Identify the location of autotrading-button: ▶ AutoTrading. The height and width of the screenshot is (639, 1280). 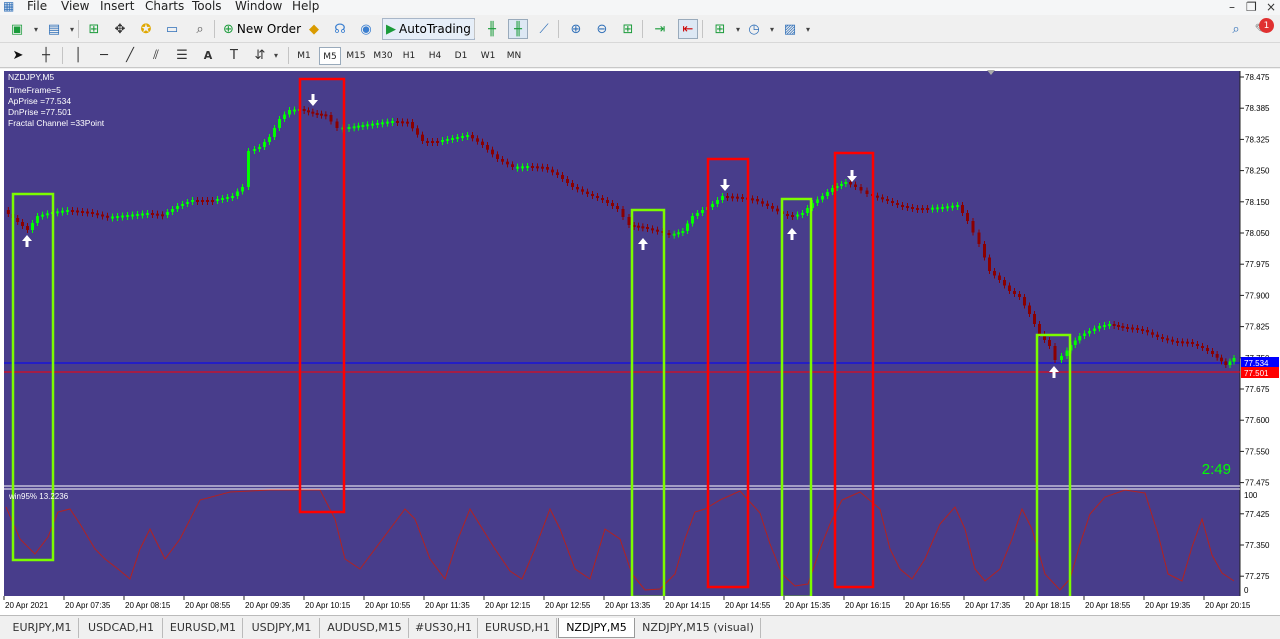
(428, 29).